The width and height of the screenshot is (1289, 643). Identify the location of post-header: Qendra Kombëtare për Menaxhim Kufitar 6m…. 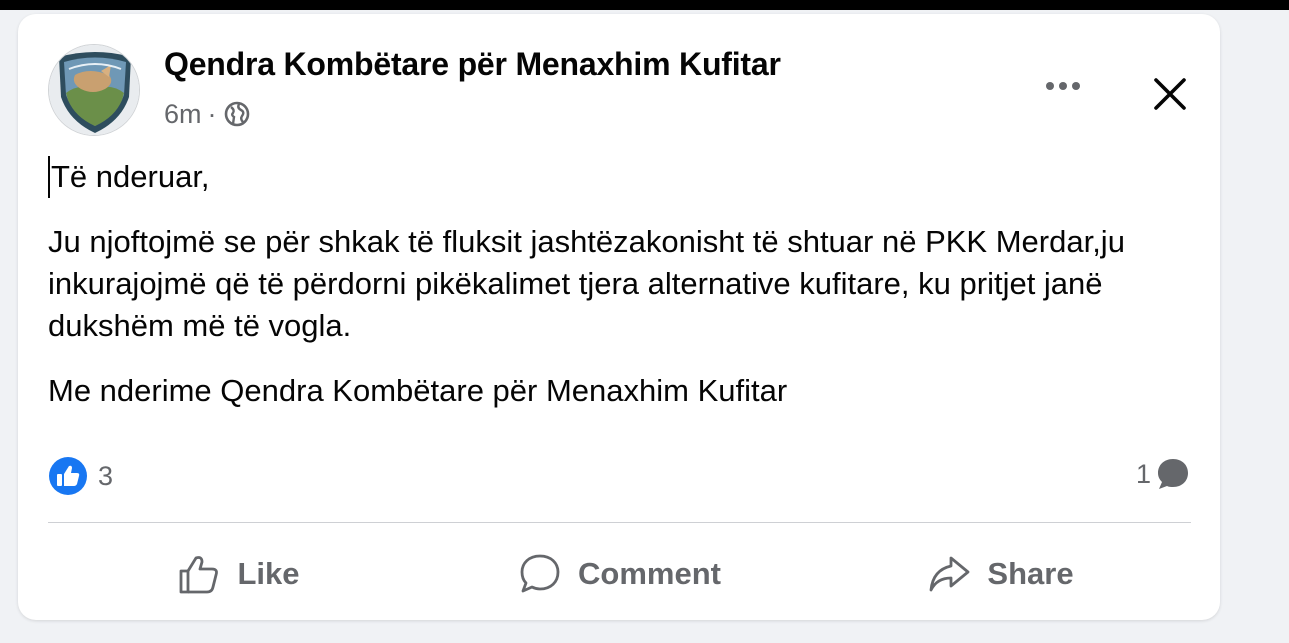
(623, 92).